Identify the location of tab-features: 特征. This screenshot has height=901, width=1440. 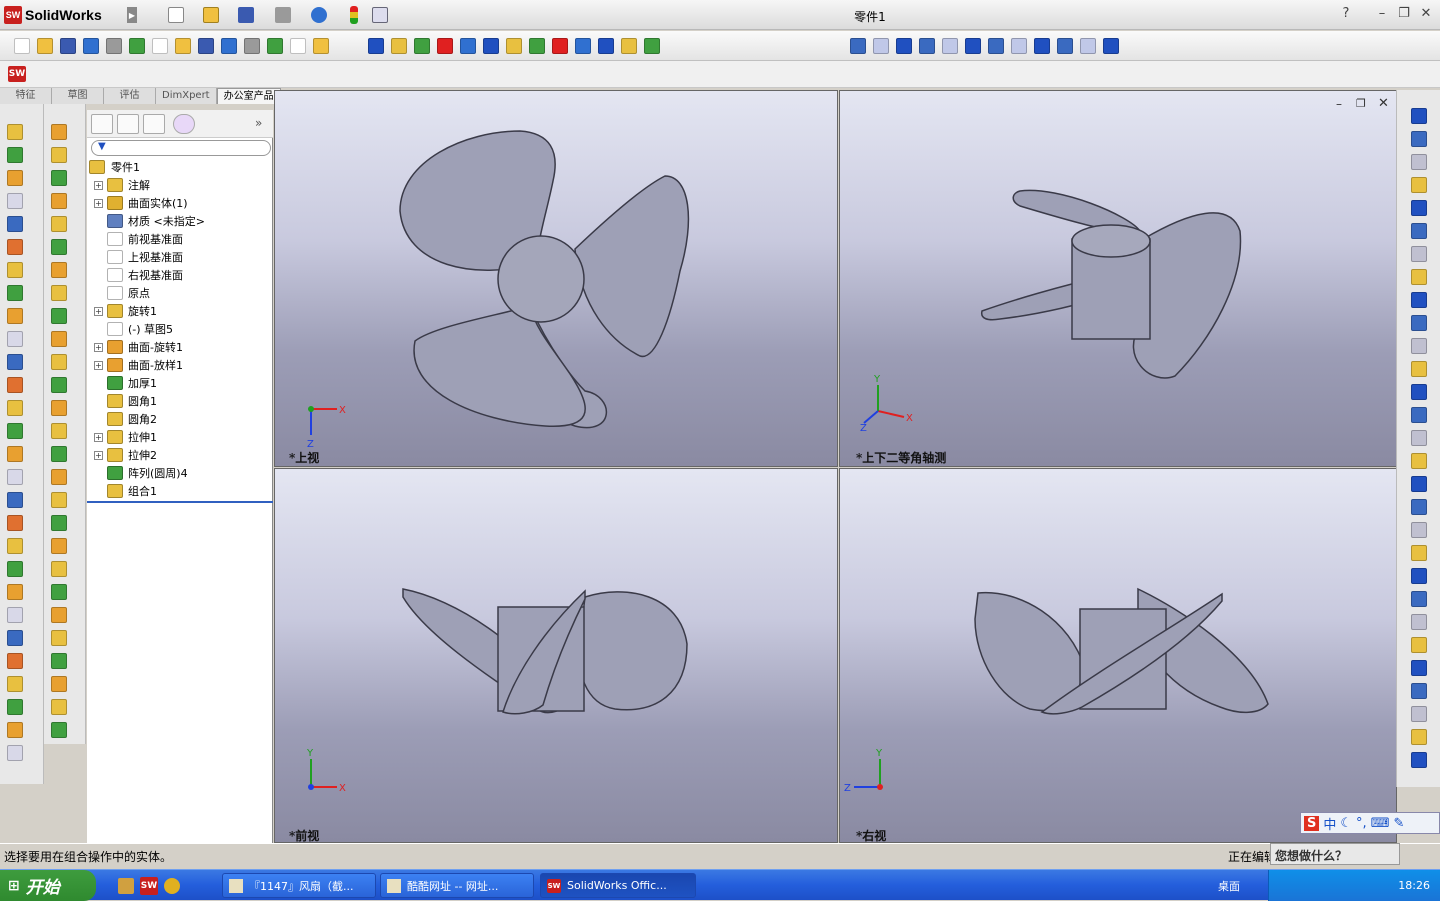
(26, 96).